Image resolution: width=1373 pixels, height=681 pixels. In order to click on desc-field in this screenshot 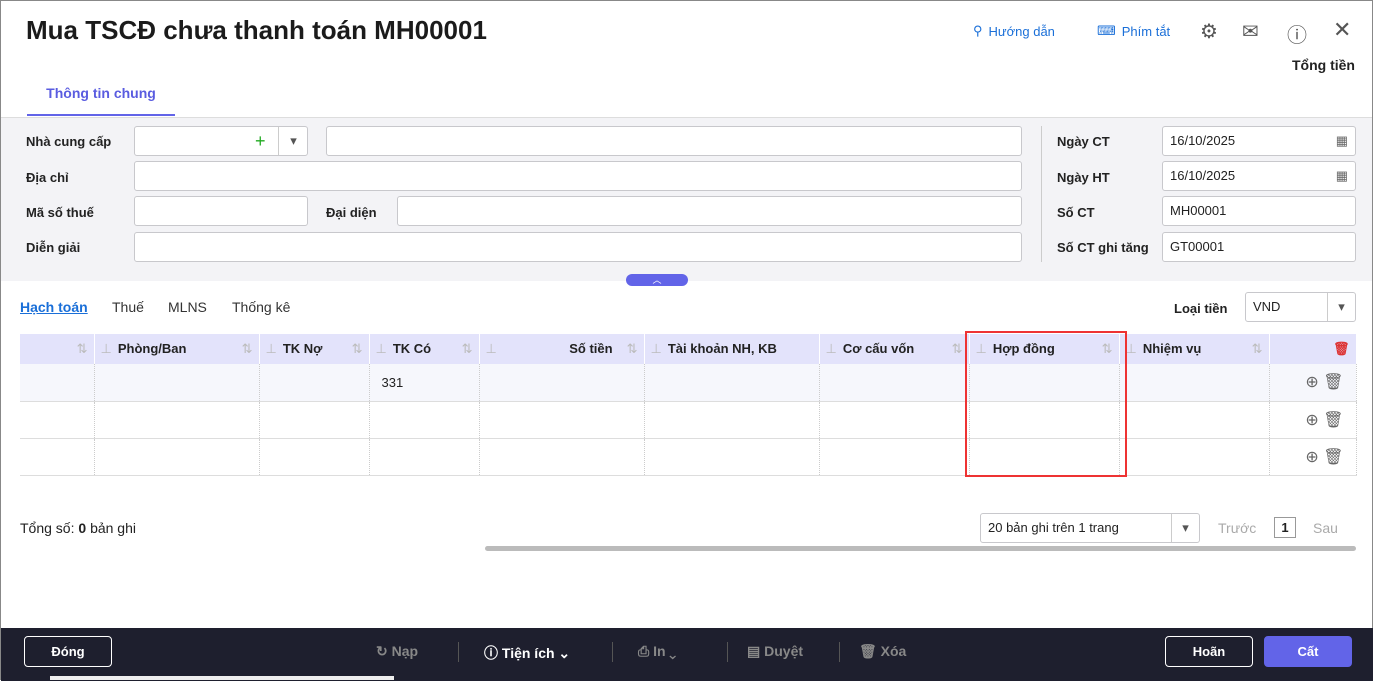, I will do `click(578, 247)`.